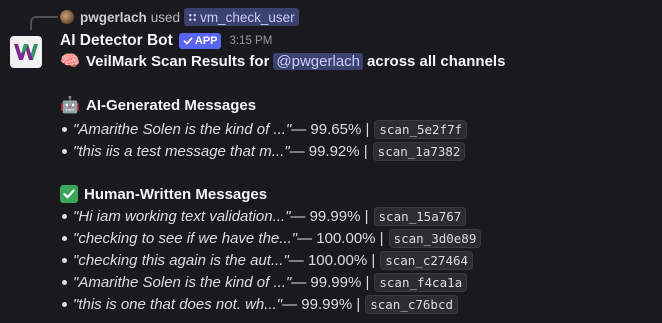 Image resolution: width=662 pixels, height=323 pixels. Describe the element at coordinates (435, 238) in the screenshot. I see `scan-id: scan_3d0e89` at that location.